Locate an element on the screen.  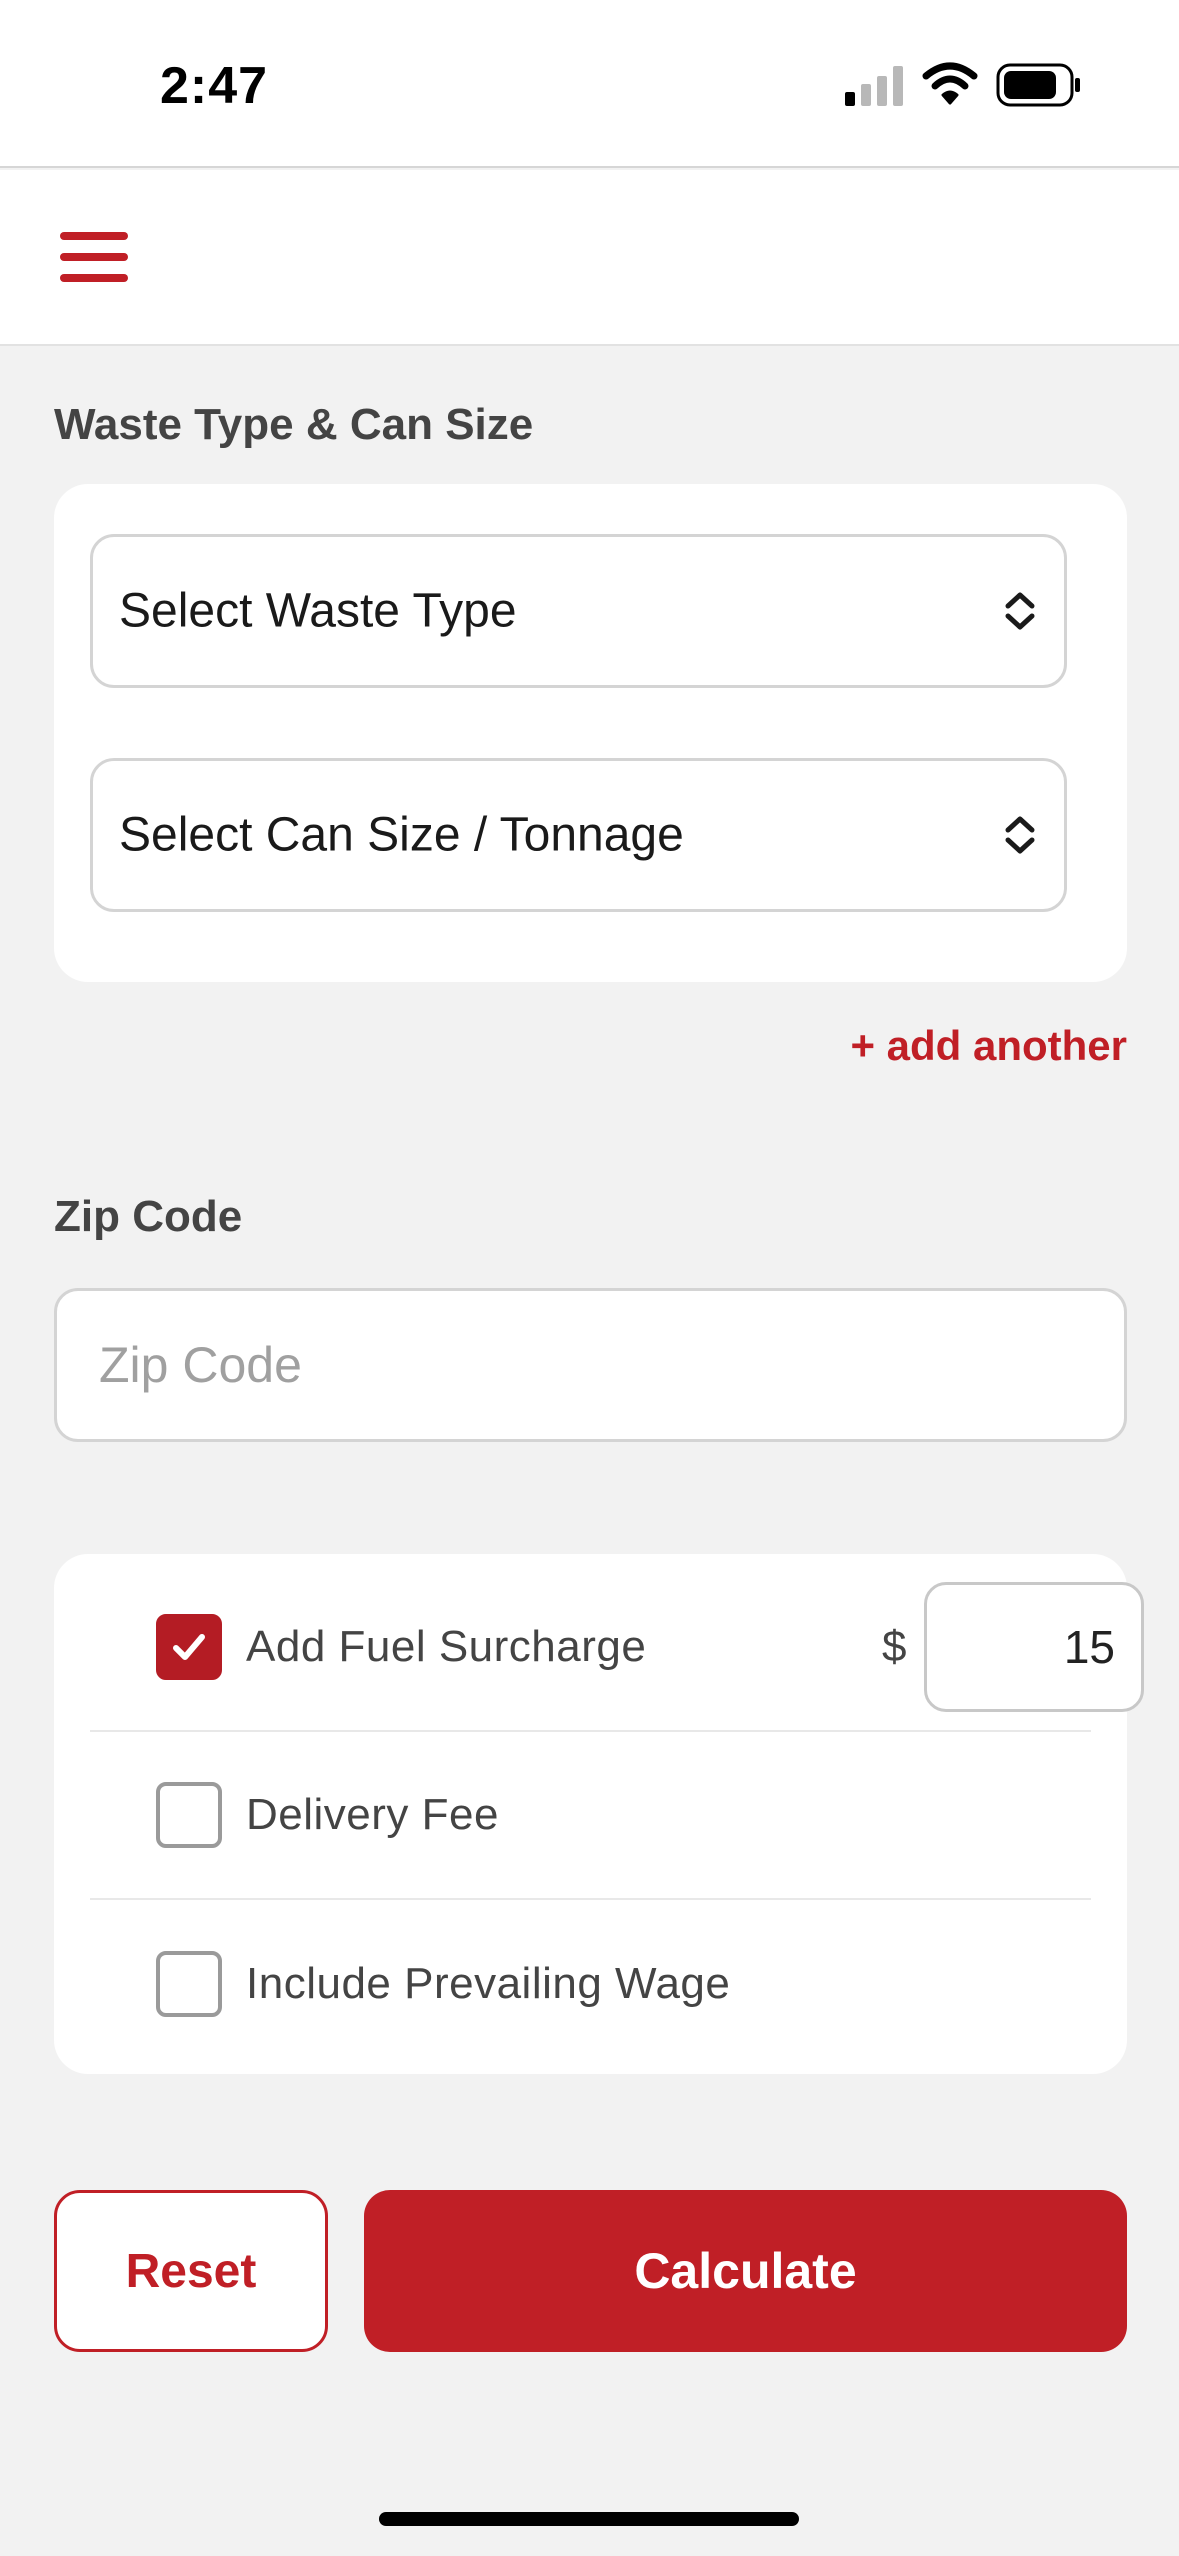
can-size-select: Select Can Size / Tonnage is located at coordinates (578, 835).